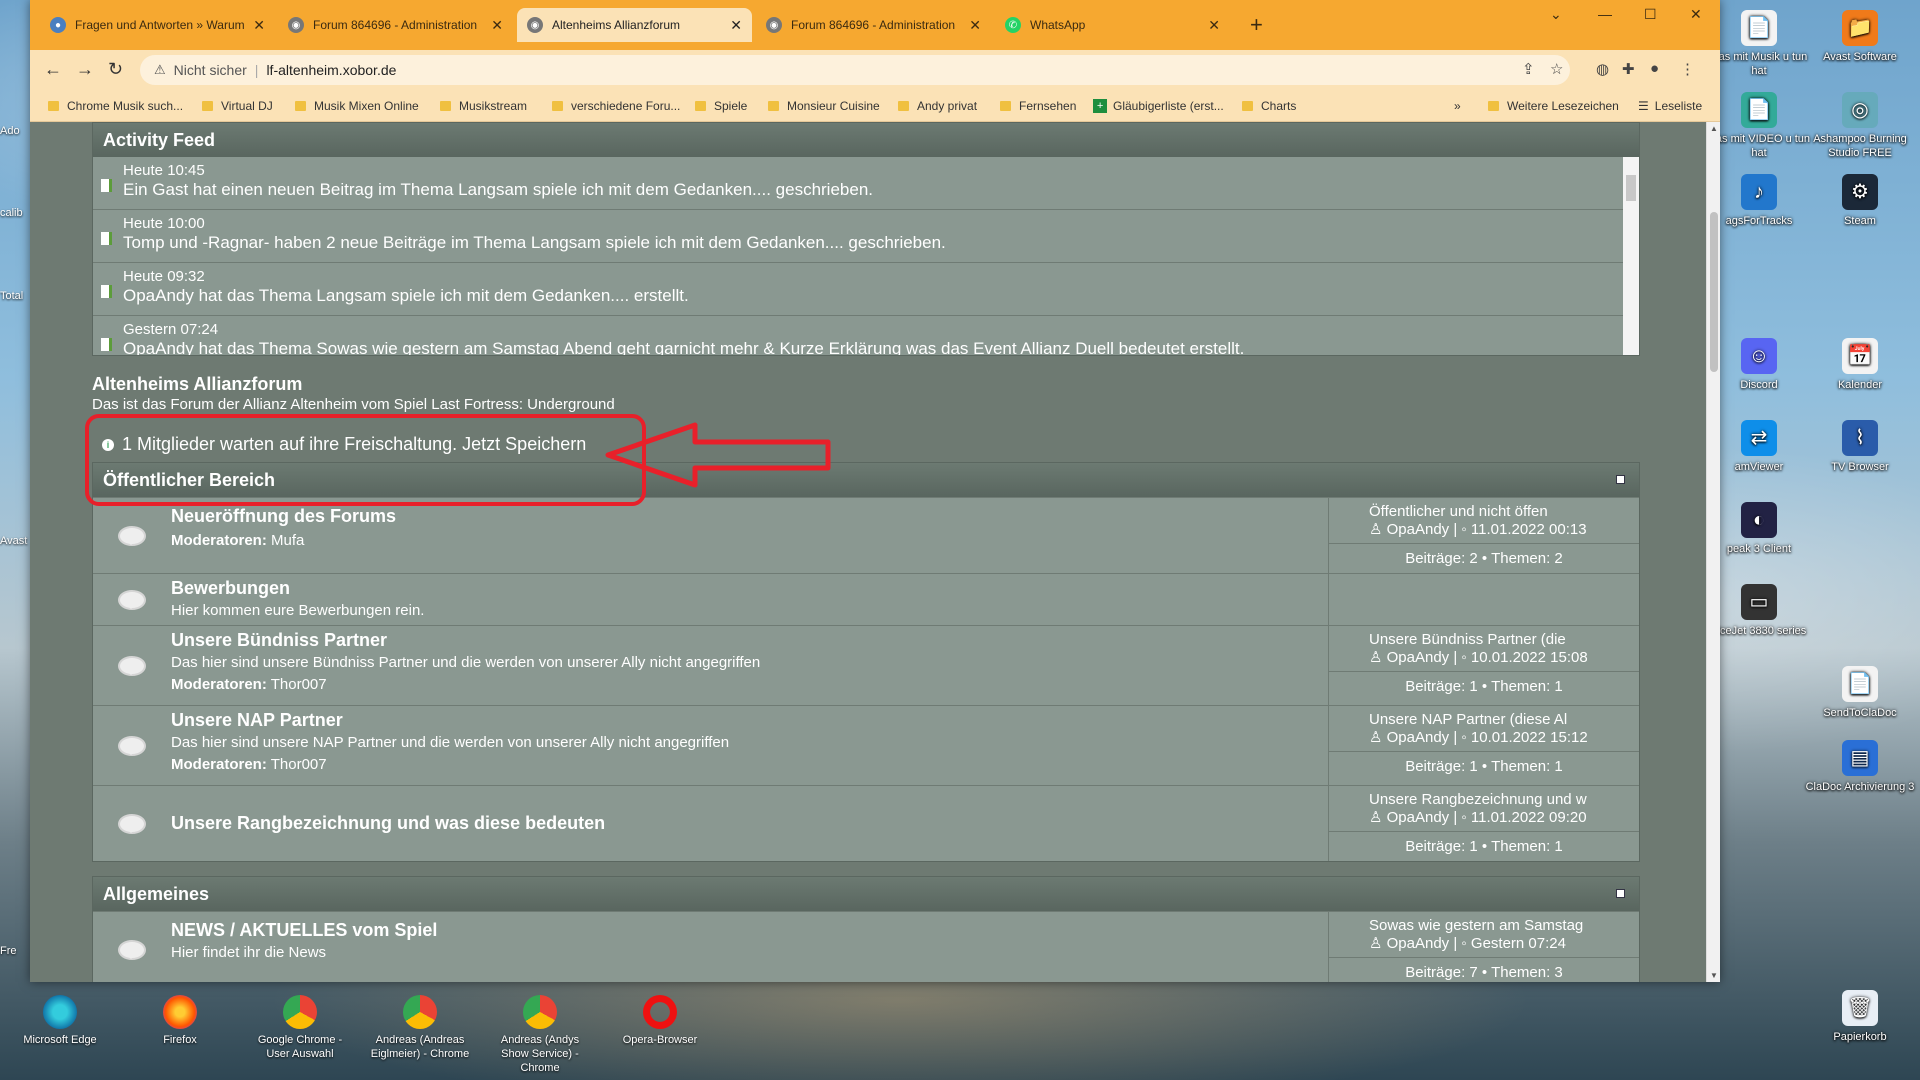 This screenshot has height=1080, width=1920. Describe the element at coordinates (10, 131) in the screenshot. I see `desktop-left-label: Ado` at that location.